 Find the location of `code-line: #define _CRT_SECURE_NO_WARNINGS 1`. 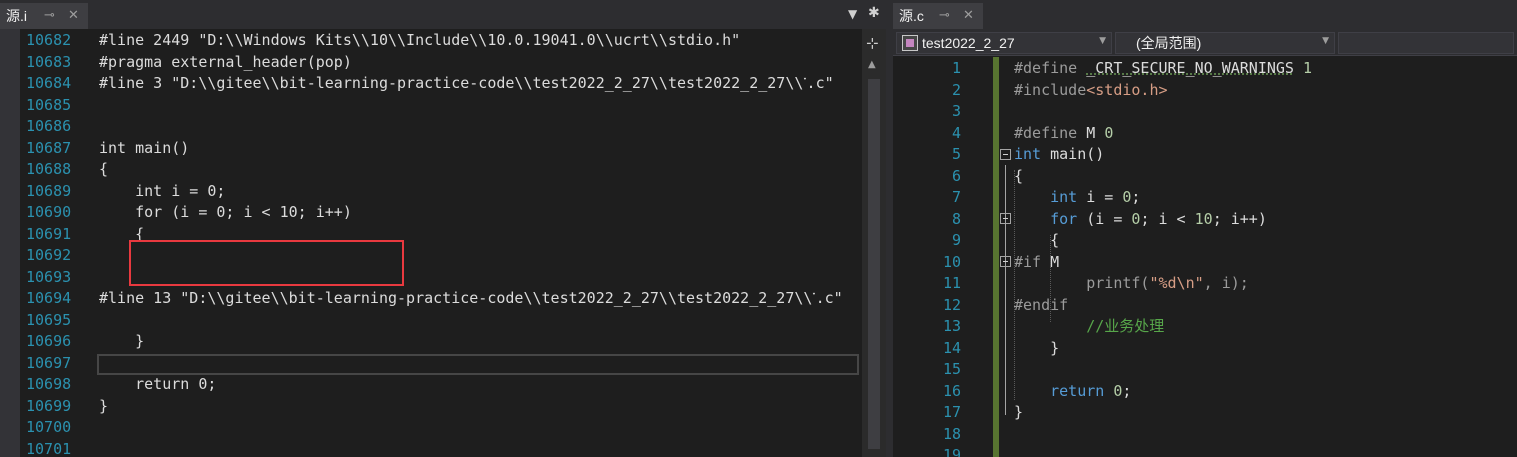

code-line: #define _CRT_SECURE_NO_WARNINGS 1 is located at coordinates (1163, 69).